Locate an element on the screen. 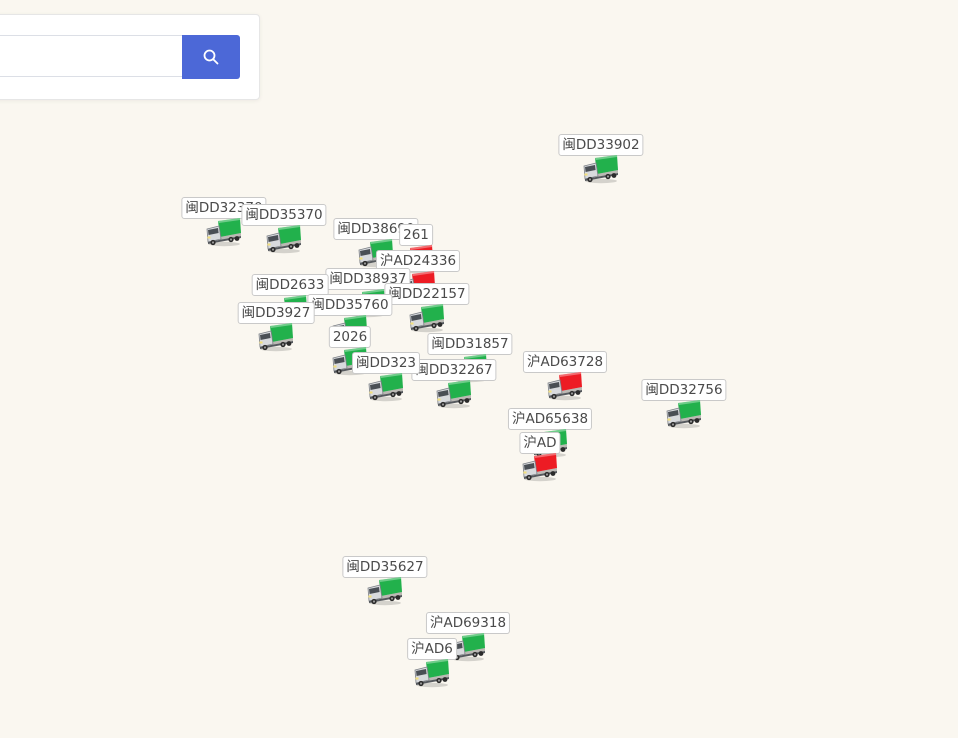 This screenshot has width=958, height=738. vehicle-plate-label: 闽DD2633 is located at coordinates (290, 285).